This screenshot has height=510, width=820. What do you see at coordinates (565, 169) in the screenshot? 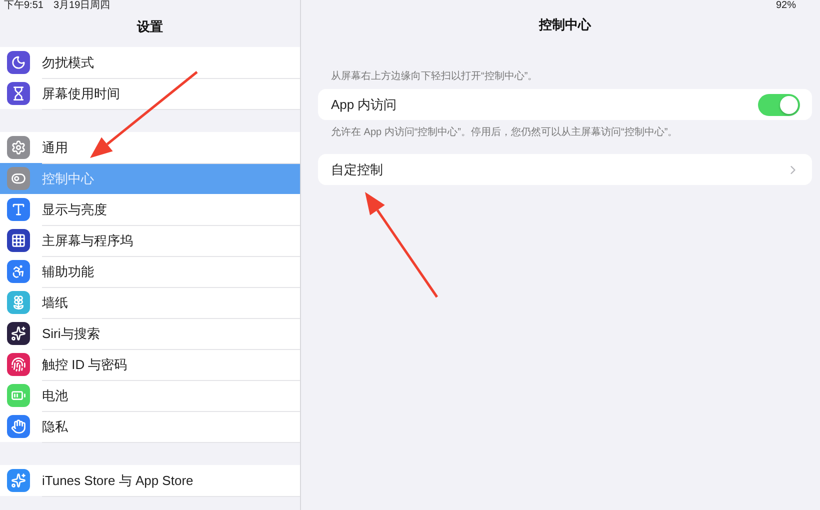
I see `customize-row: 自定控制` at bounding box center [565, 169].